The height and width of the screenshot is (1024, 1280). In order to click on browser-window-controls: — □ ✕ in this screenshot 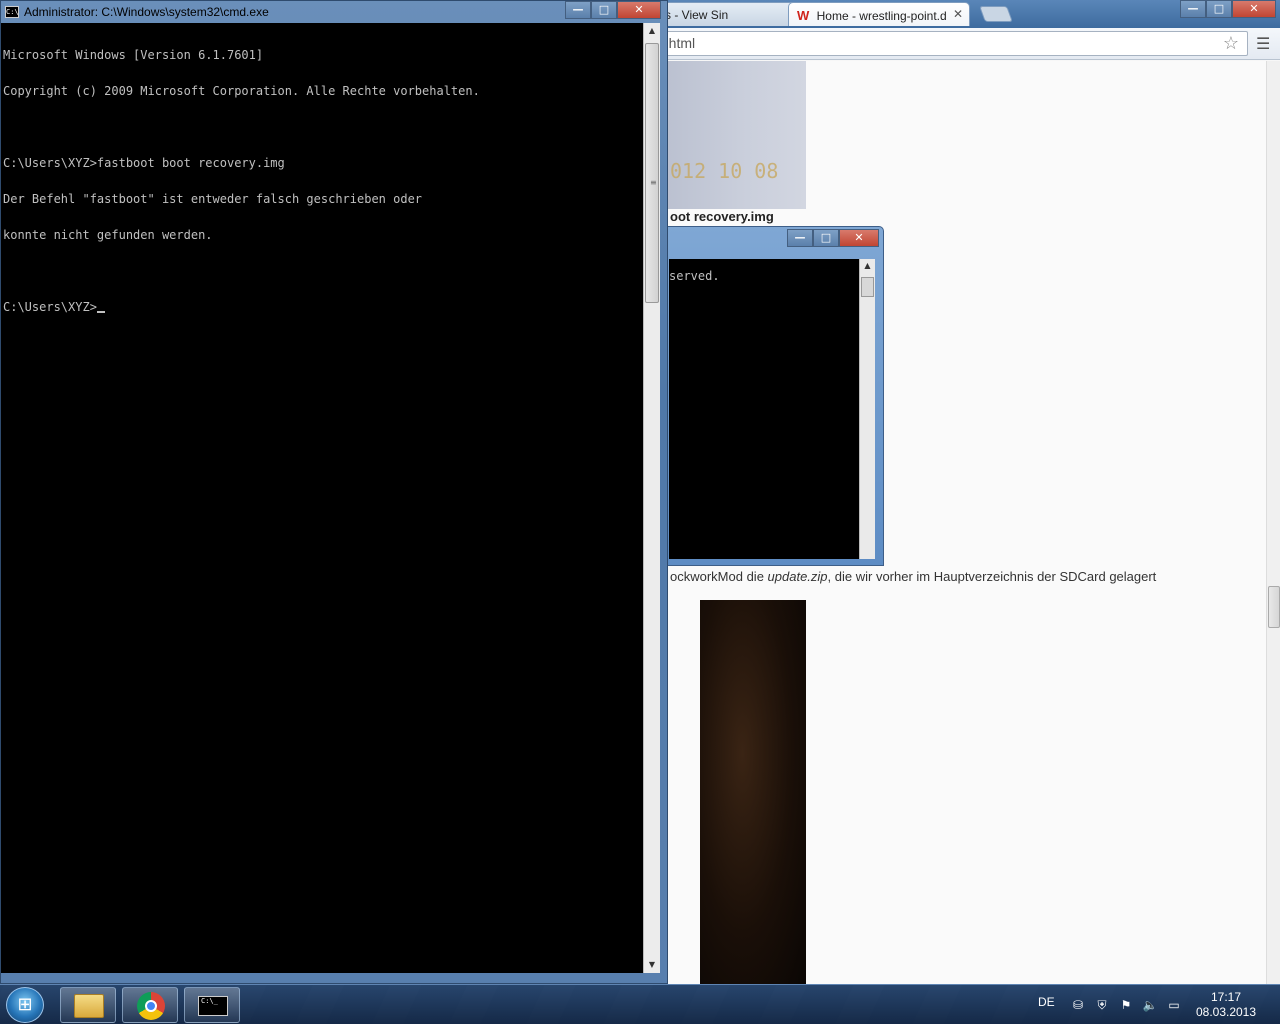, I will do `click(1228, 9)`.